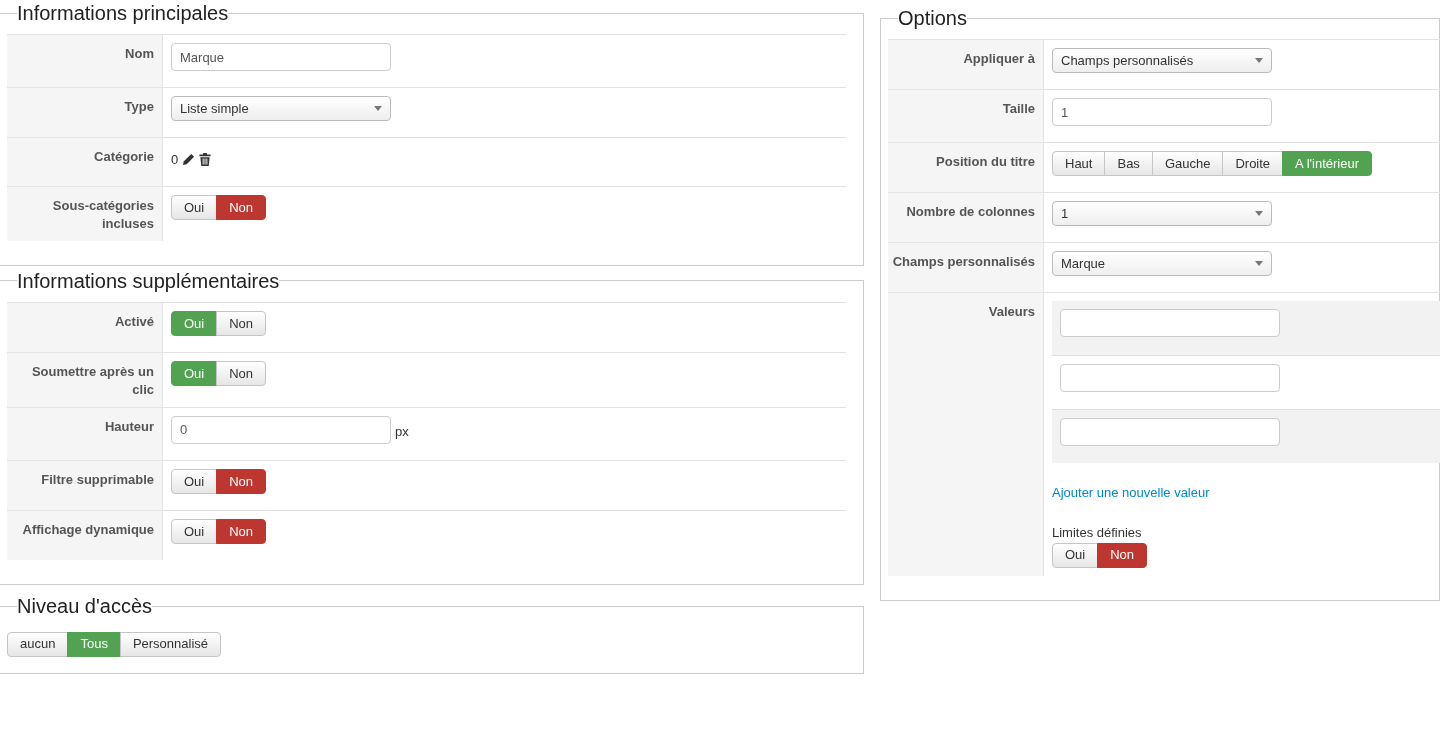  Describe the element at coordinates (402, 432) in the screenshot. I see `unit-label: px` at that location.